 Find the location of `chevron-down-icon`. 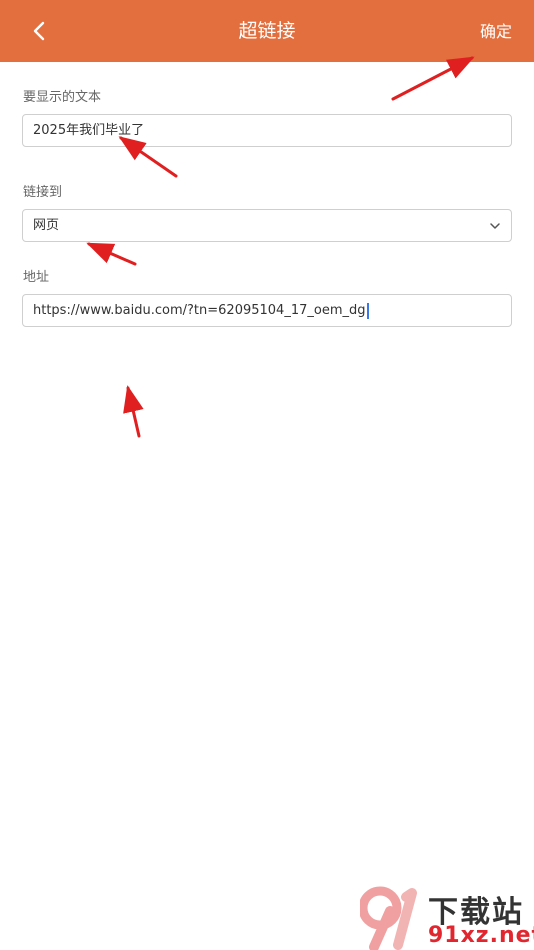

chevron-down-icon is located at coordinates (495, 226).